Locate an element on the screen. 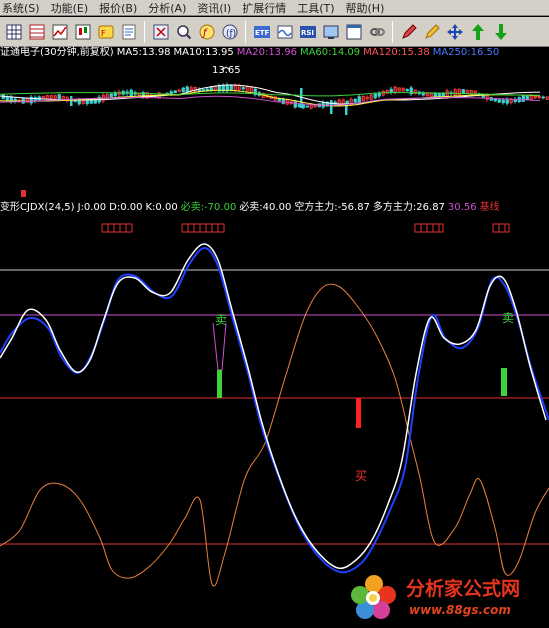 The height and width of the screenshot is (628, 549). screen-button is located at coordinates (330, 32).